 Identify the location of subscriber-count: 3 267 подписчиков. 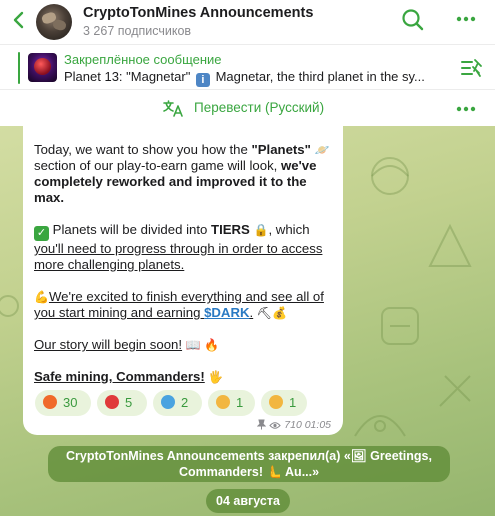
(137, 31).